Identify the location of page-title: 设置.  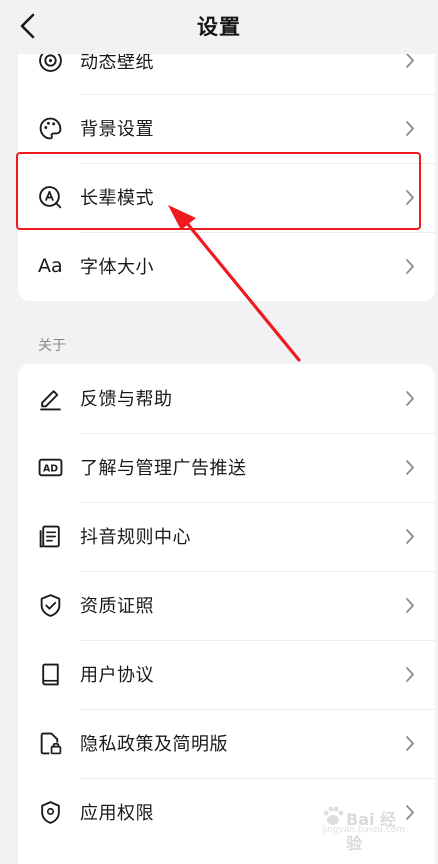
(219, 27).